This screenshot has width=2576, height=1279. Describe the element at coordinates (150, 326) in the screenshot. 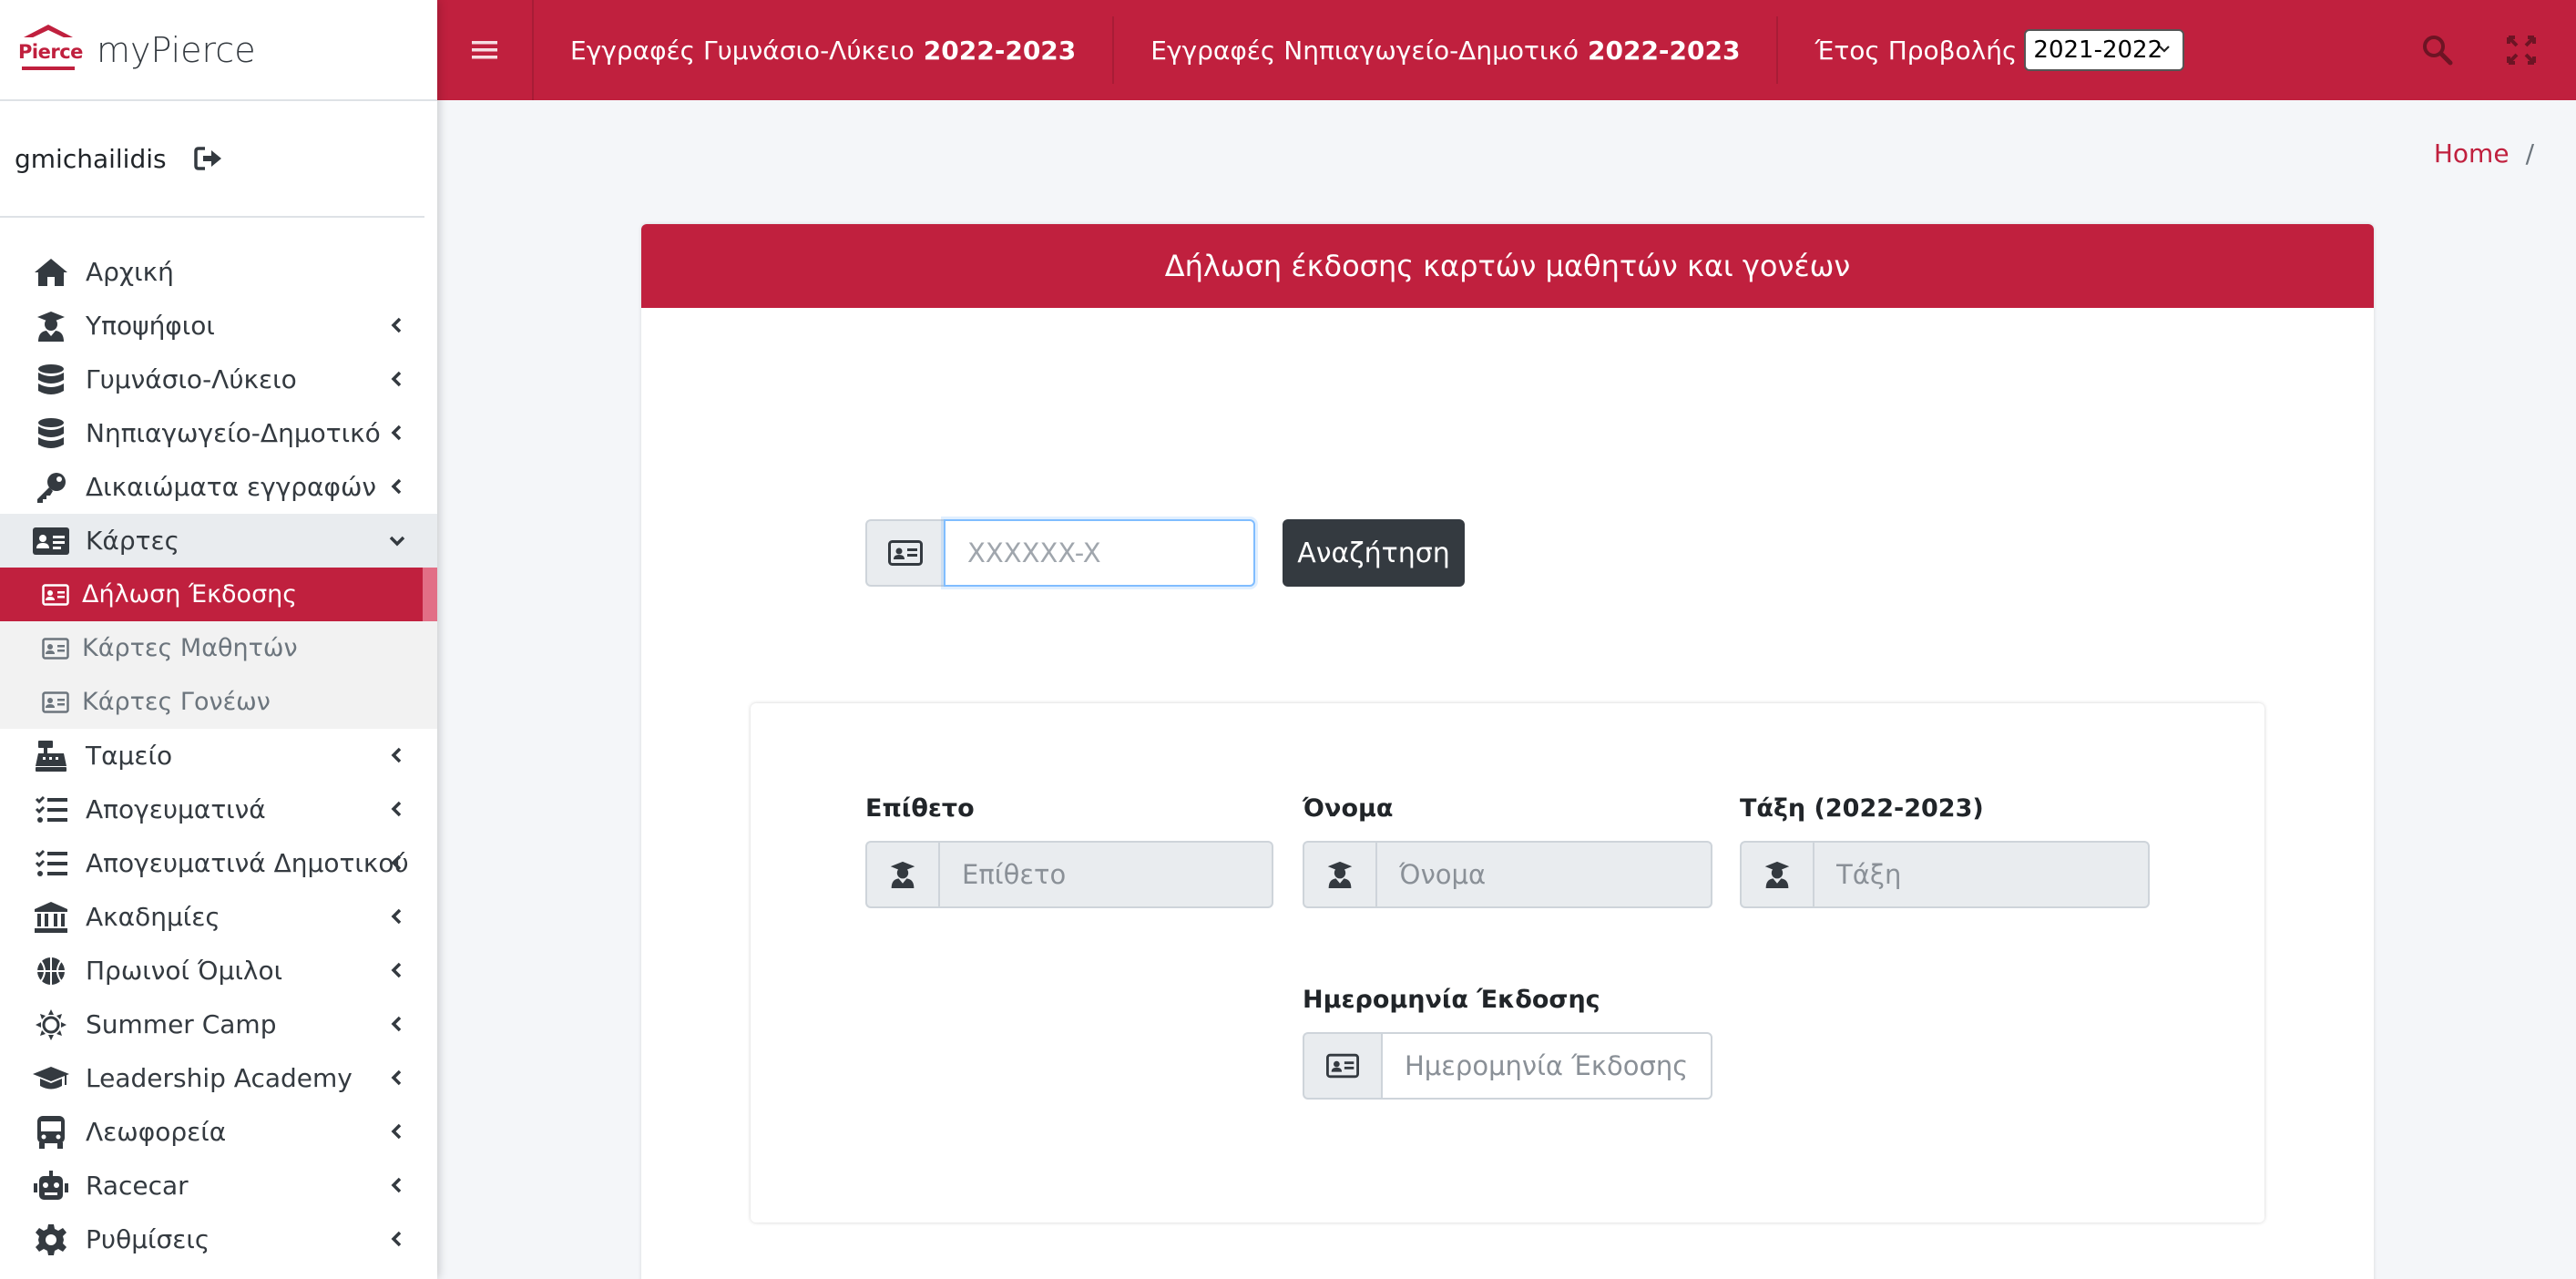

I see `sidebar-item-label: Υποψήφιοι` at that location.